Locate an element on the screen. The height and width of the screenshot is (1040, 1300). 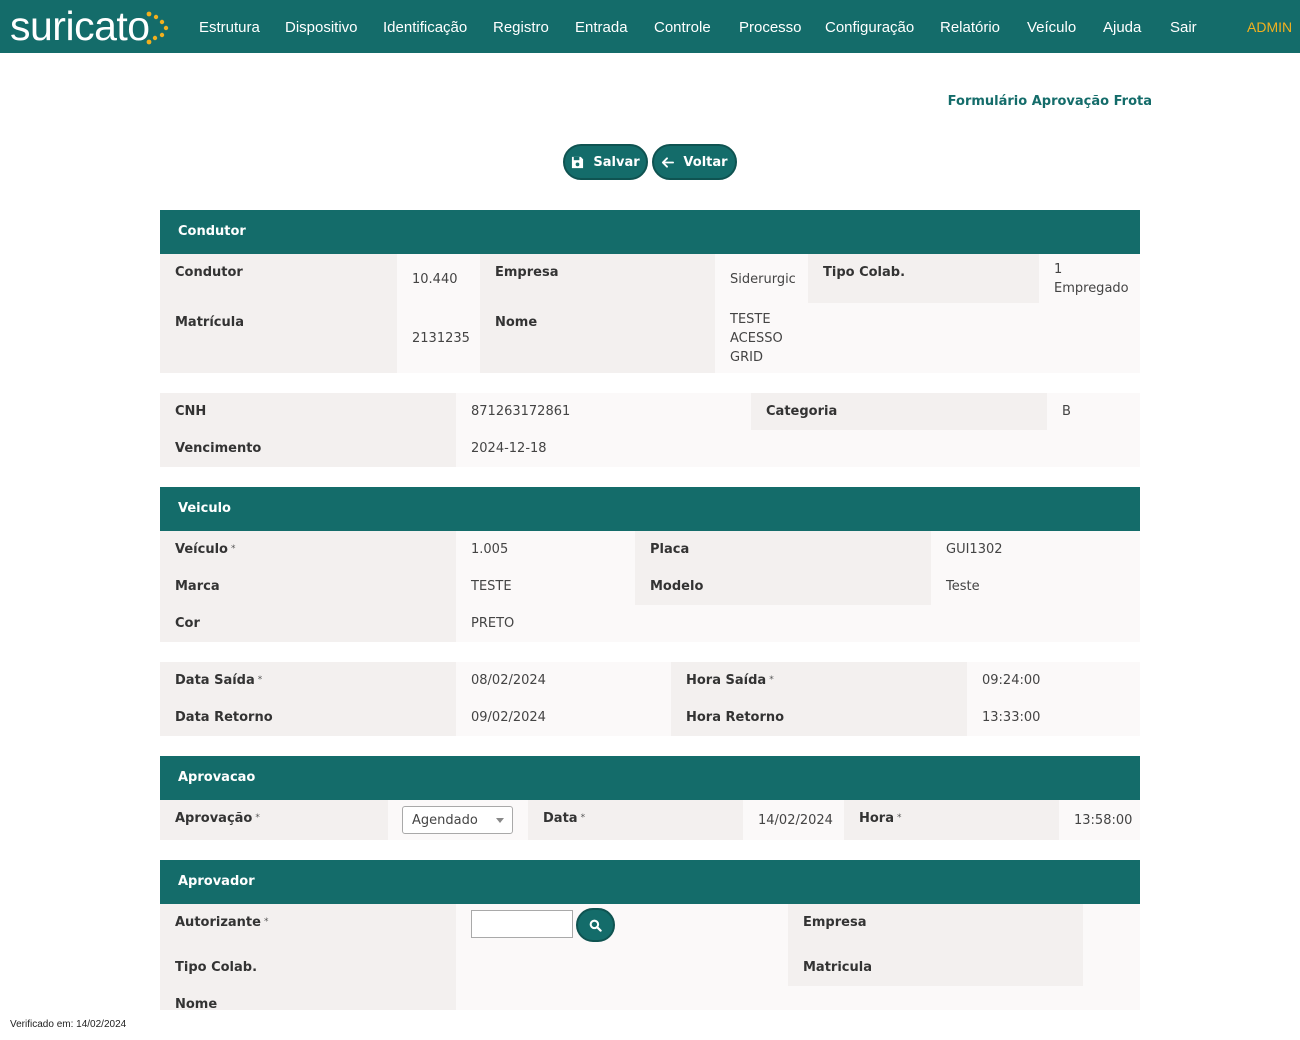
floppy-disk-icon is located at coordinates (578, 162).